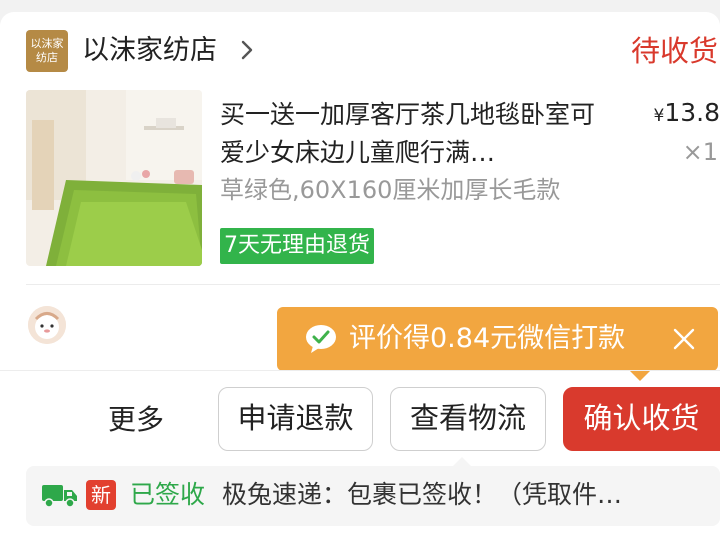 This screenshot has width=720, height=540. I want to click on price-currency: ¥, so click(659, 116).